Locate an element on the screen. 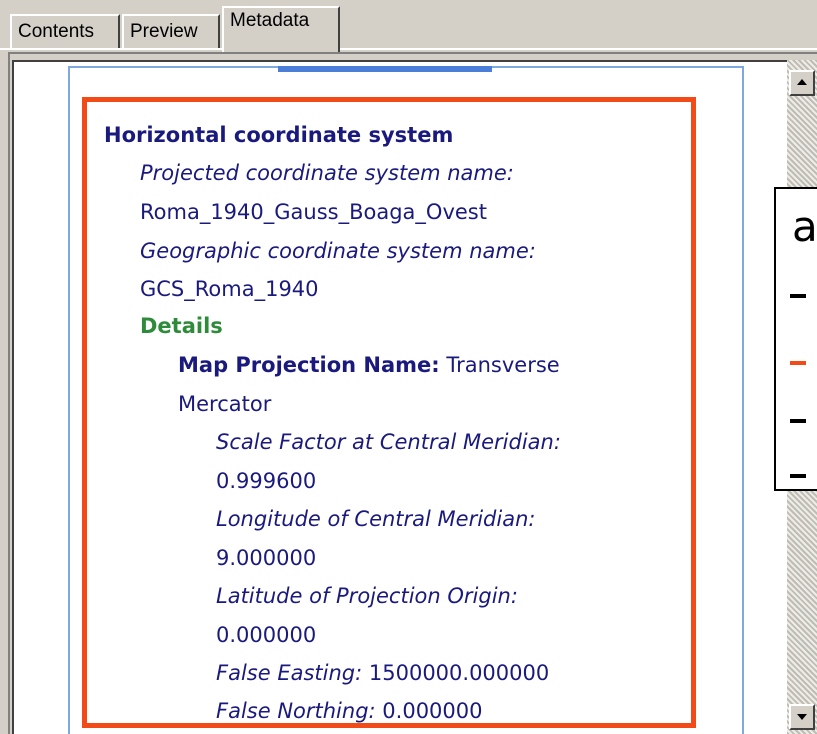  map-projection-line: Map Projection Name: Transverse is located at coordinates (369, 365).